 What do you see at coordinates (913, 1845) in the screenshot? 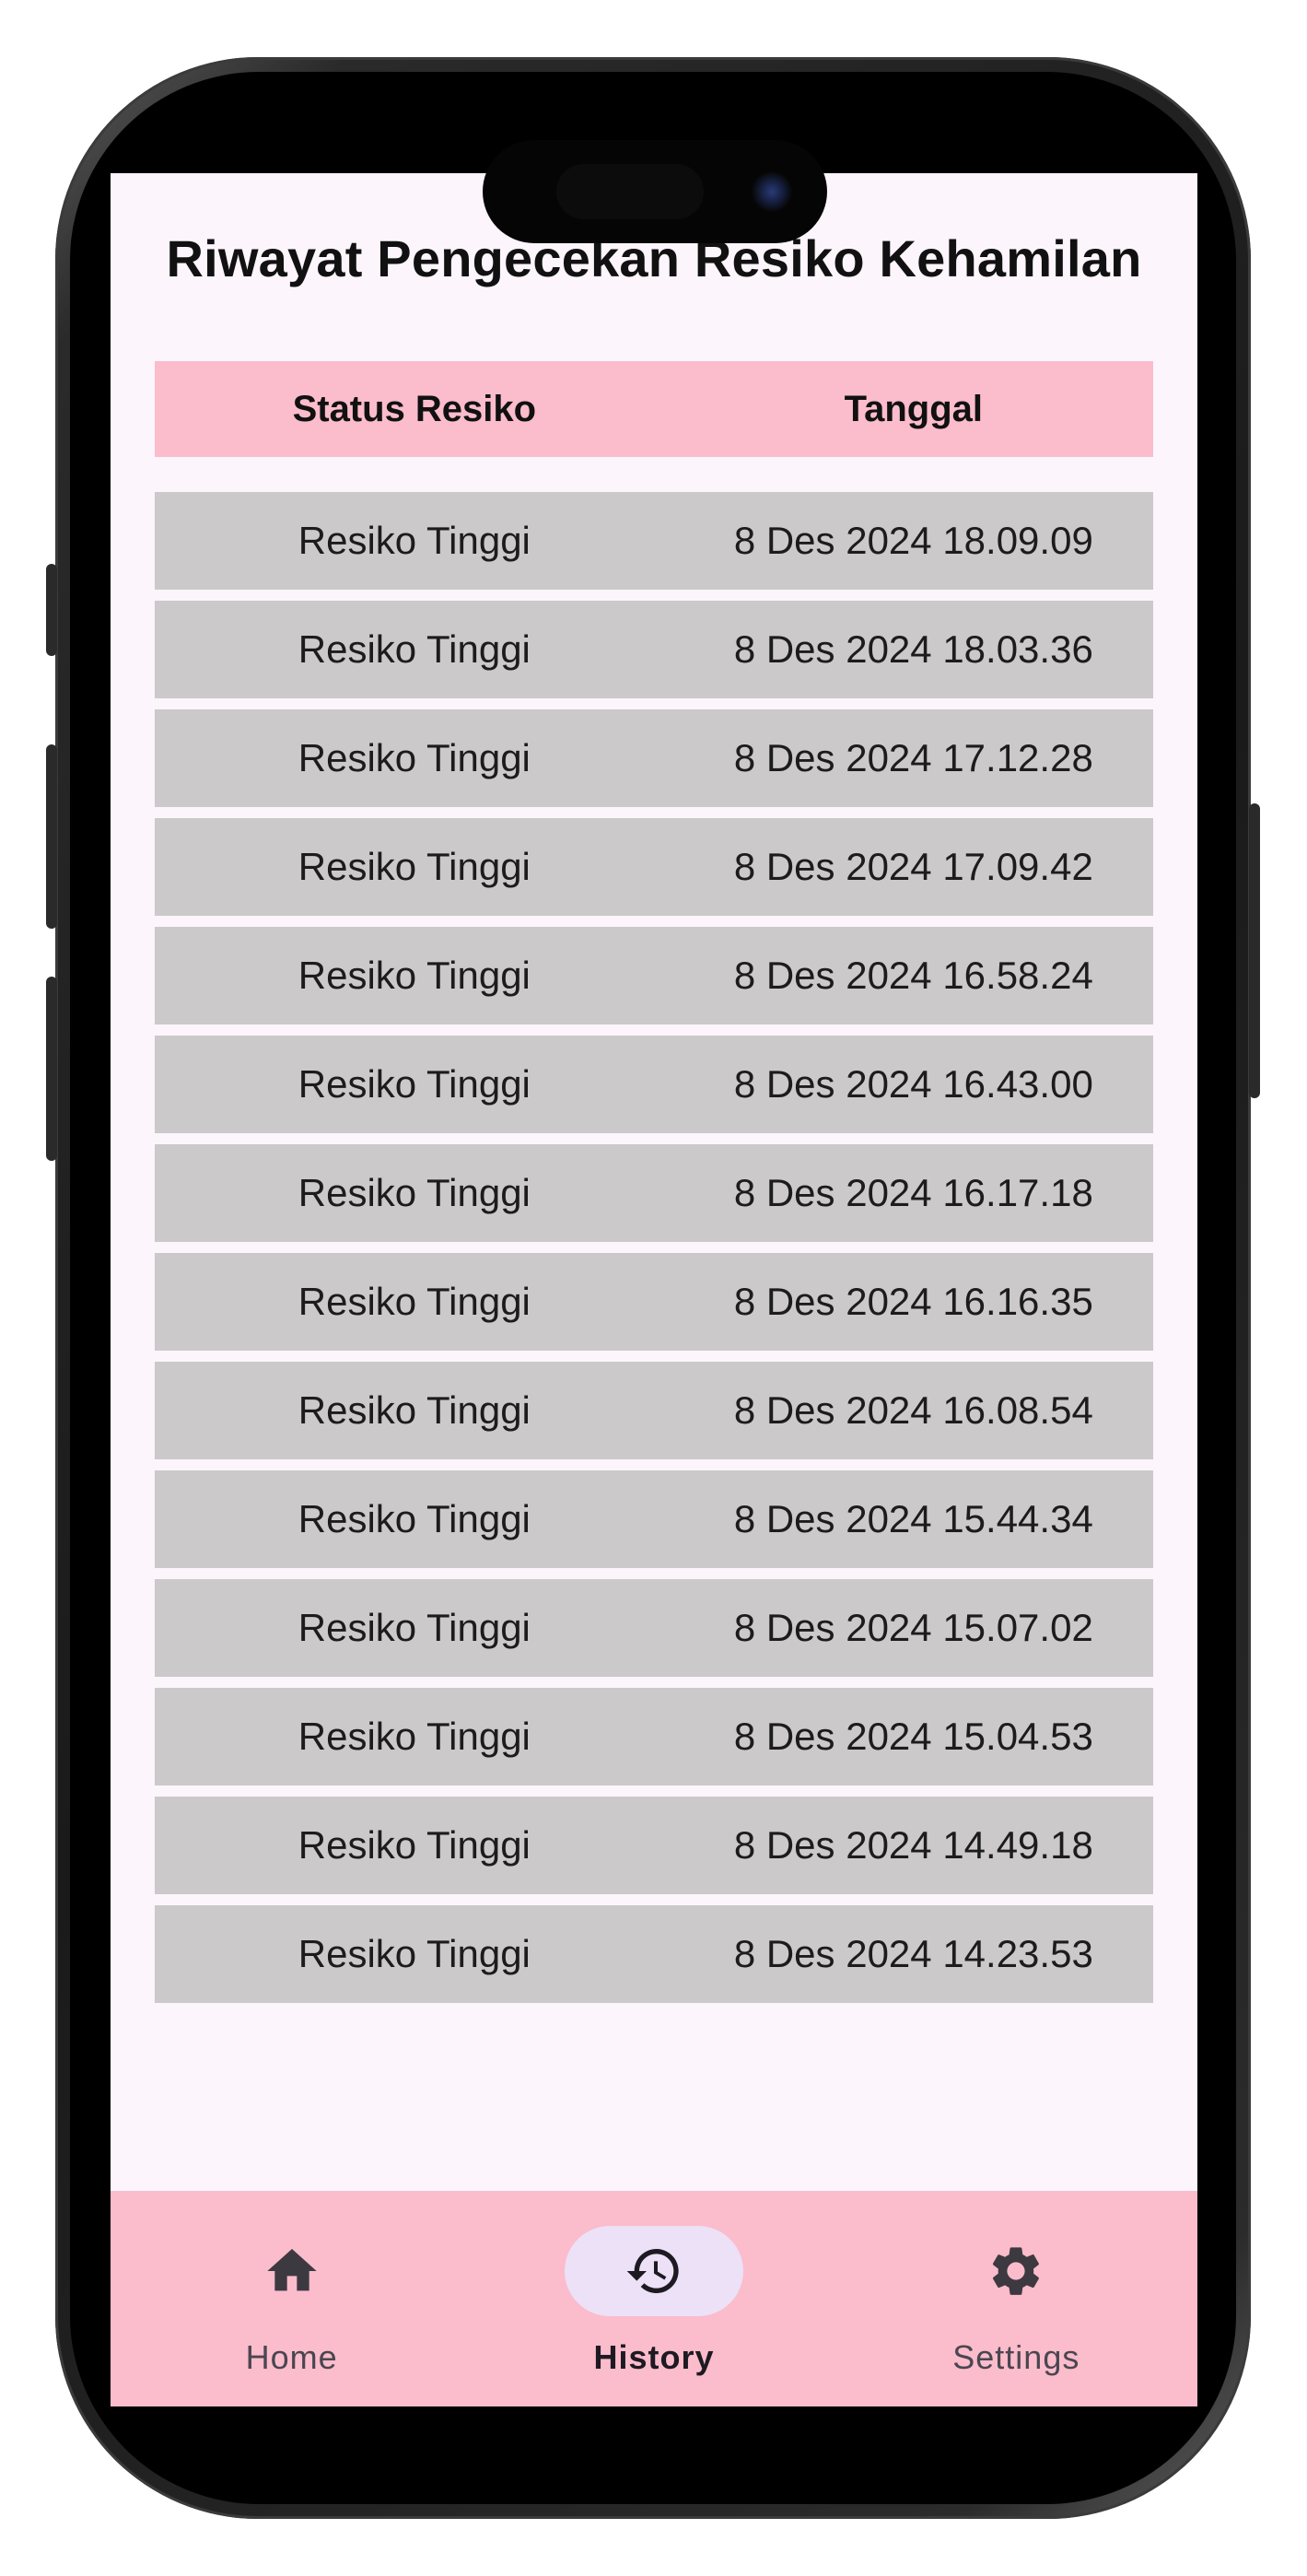
I see `row-date: 8 Des 2024 14.49.18` at bounding box center [913, 1845].